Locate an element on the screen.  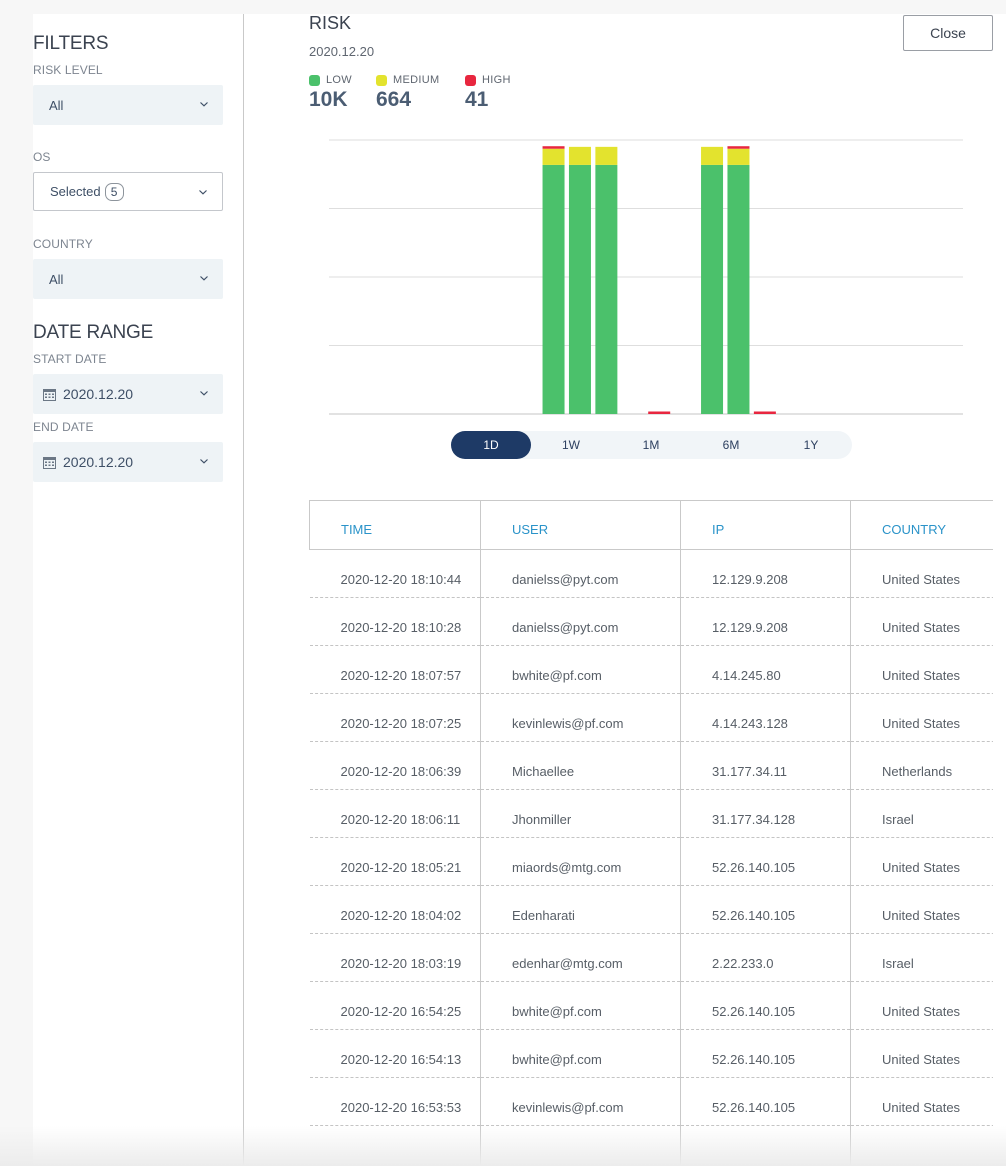
tab-1d: 1D is located at coordinates (491, 445).